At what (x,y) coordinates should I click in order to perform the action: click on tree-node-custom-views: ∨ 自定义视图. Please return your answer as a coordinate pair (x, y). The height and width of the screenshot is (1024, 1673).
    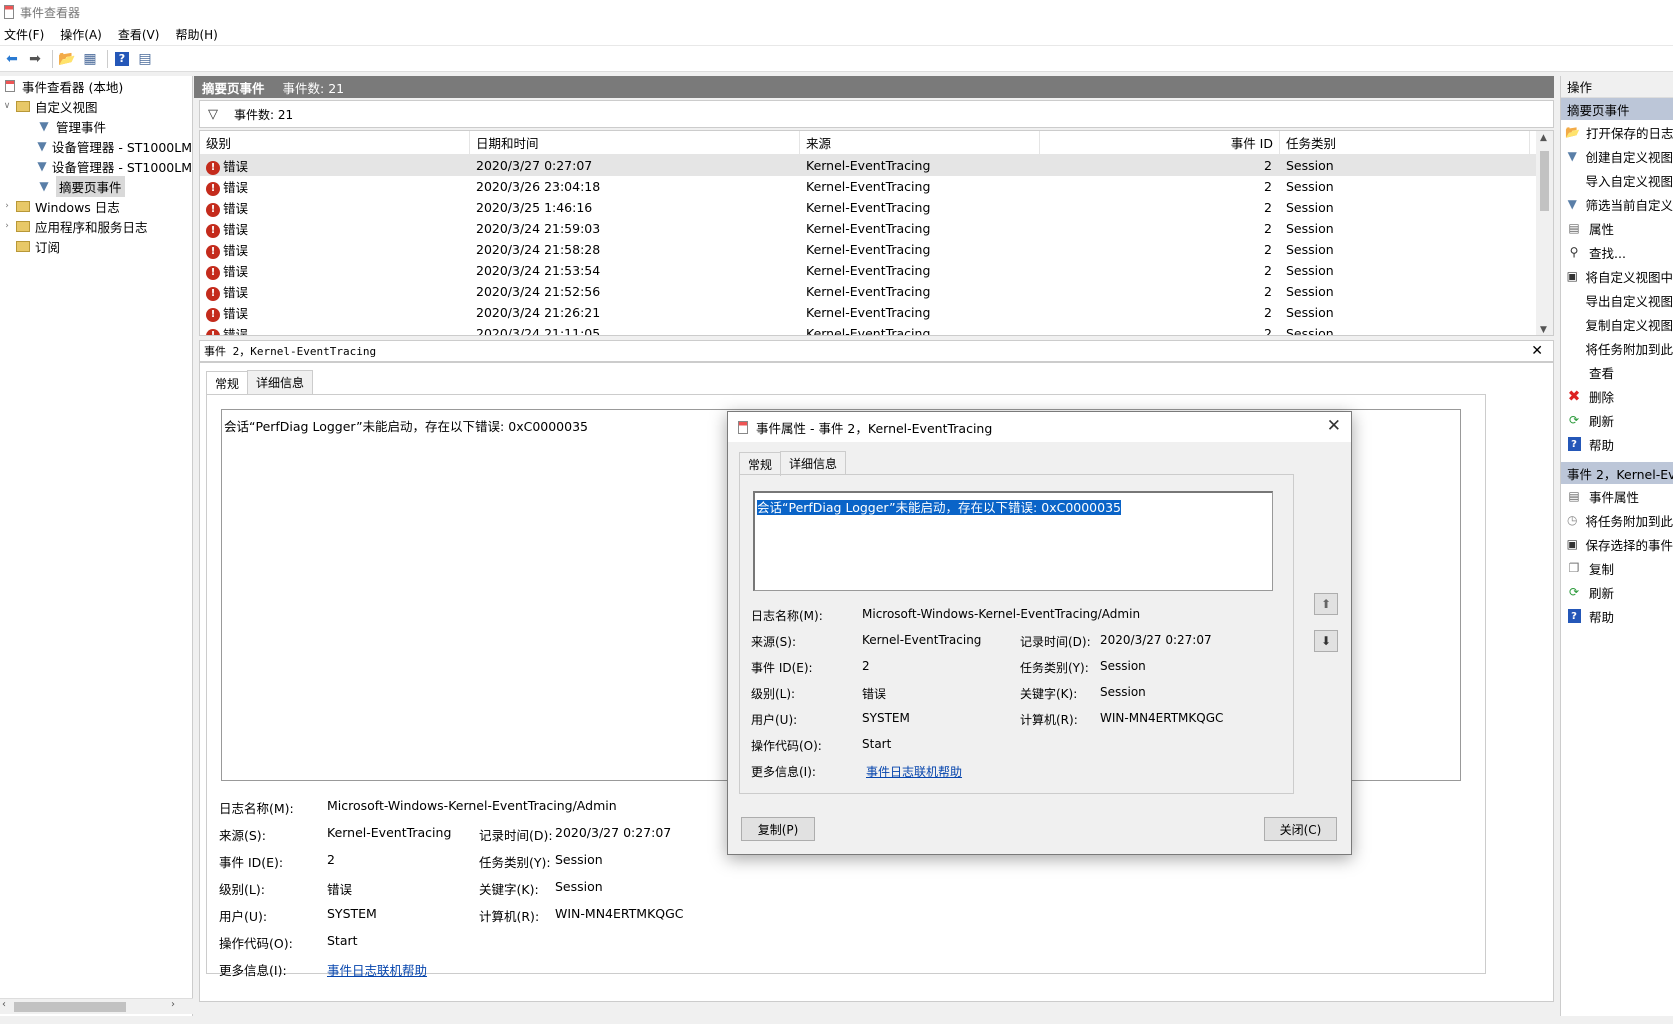
    Looking at the image, I should click on (96, 106).